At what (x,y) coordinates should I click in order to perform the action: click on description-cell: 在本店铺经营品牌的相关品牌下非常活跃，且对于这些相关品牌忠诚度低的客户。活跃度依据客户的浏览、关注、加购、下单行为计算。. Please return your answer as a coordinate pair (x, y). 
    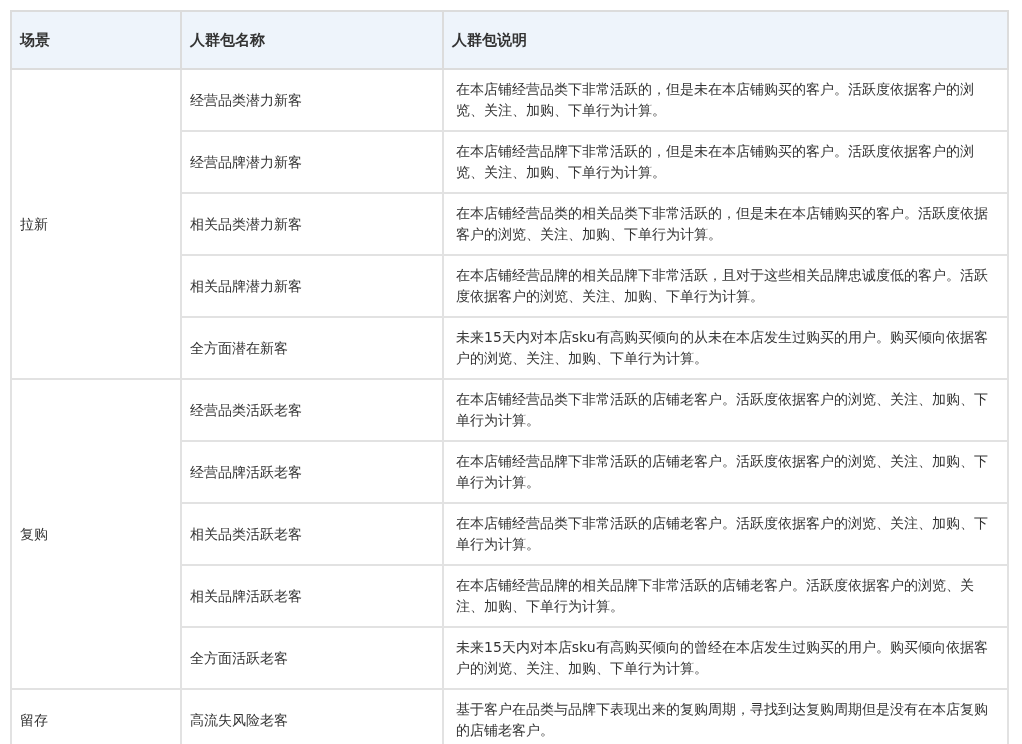
    Looking at the image, I should click on (725, 286).